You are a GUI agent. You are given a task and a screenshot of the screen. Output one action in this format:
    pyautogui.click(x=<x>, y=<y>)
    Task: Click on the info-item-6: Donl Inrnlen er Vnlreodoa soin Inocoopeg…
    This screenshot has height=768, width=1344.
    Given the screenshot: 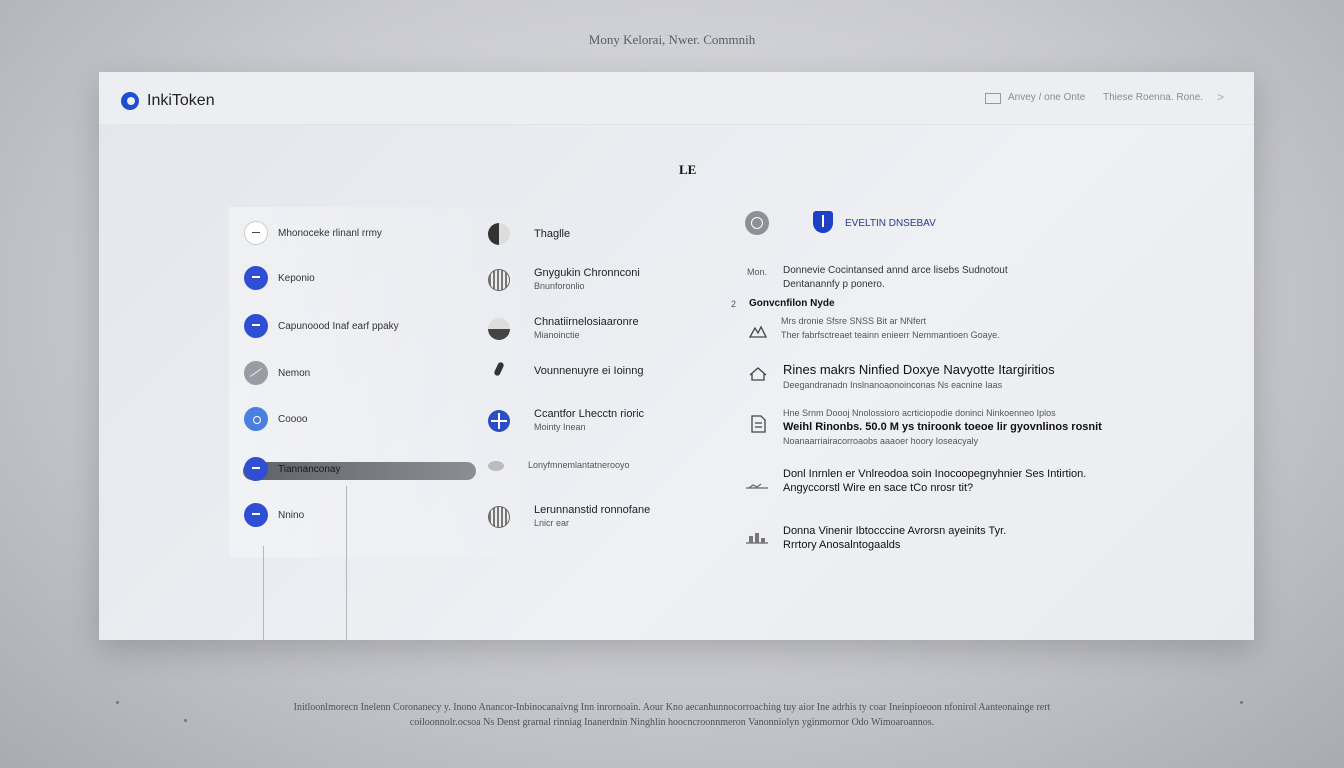 What is the action you would take?
    pyautogui.click(x=934, y=481)
    